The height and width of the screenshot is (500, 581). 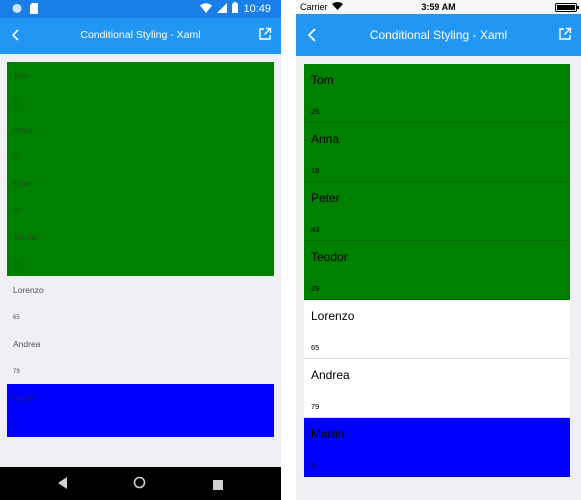 I want to click on status-time: 10:49, so click(x=257, y=9).